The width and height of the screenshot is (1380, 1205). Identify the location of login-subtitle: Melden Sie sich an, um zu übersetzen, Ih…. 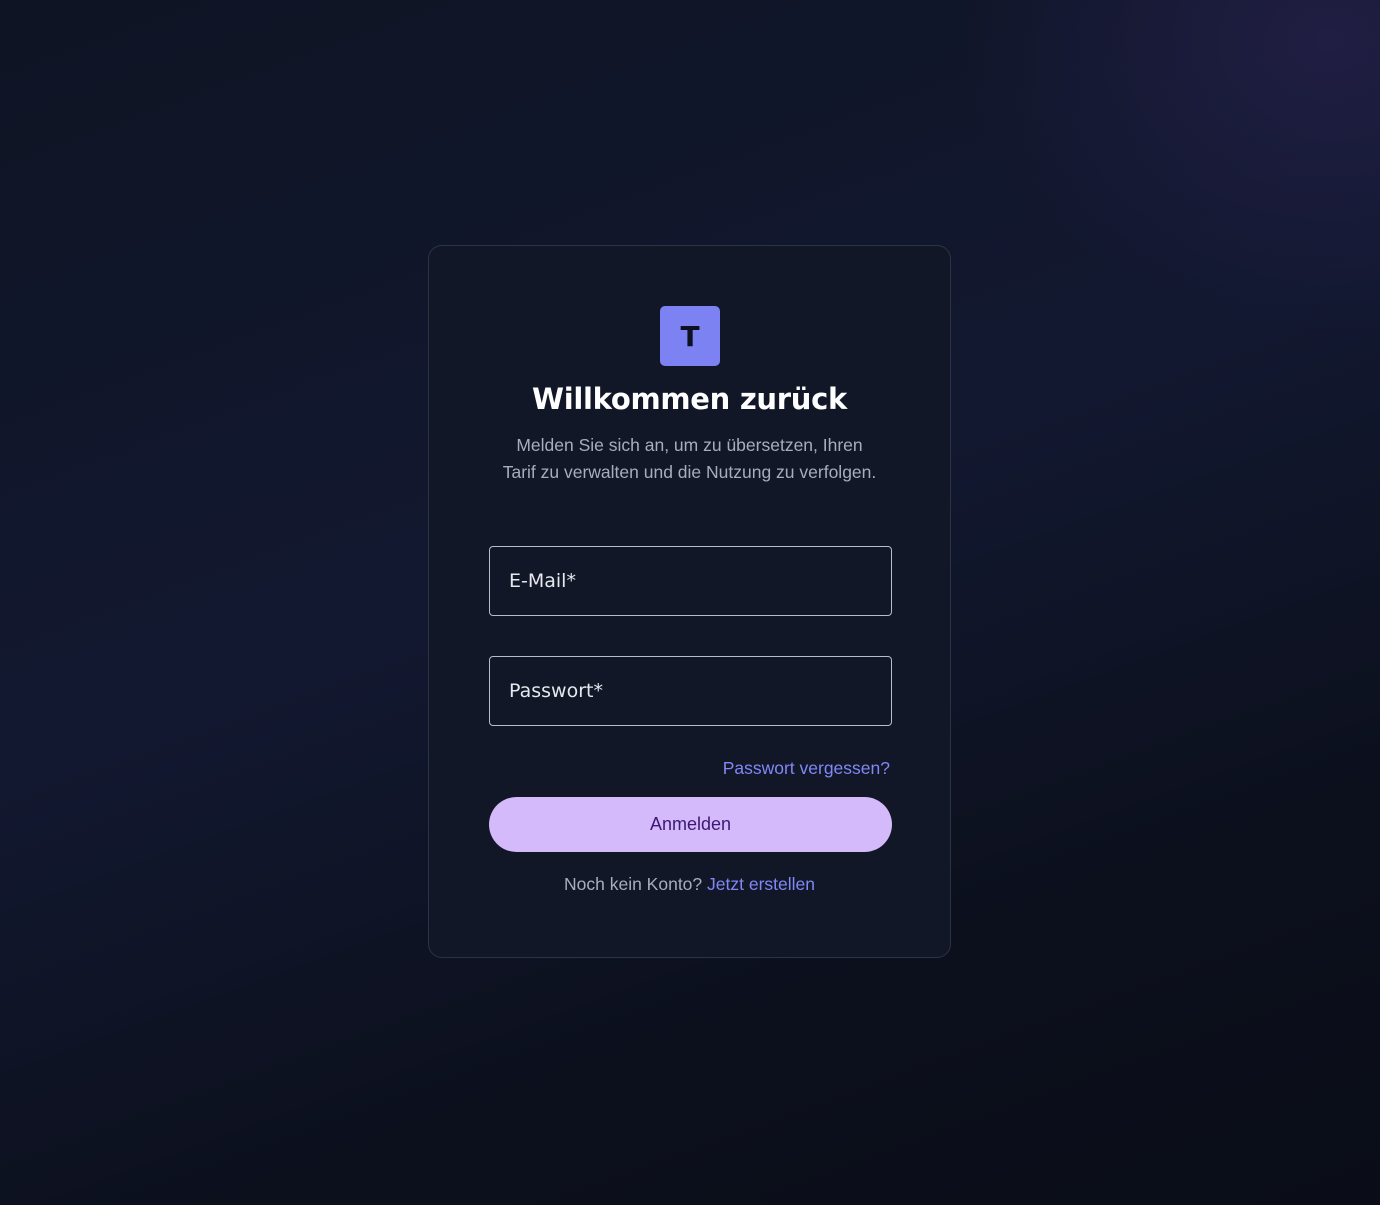
(689, 458).